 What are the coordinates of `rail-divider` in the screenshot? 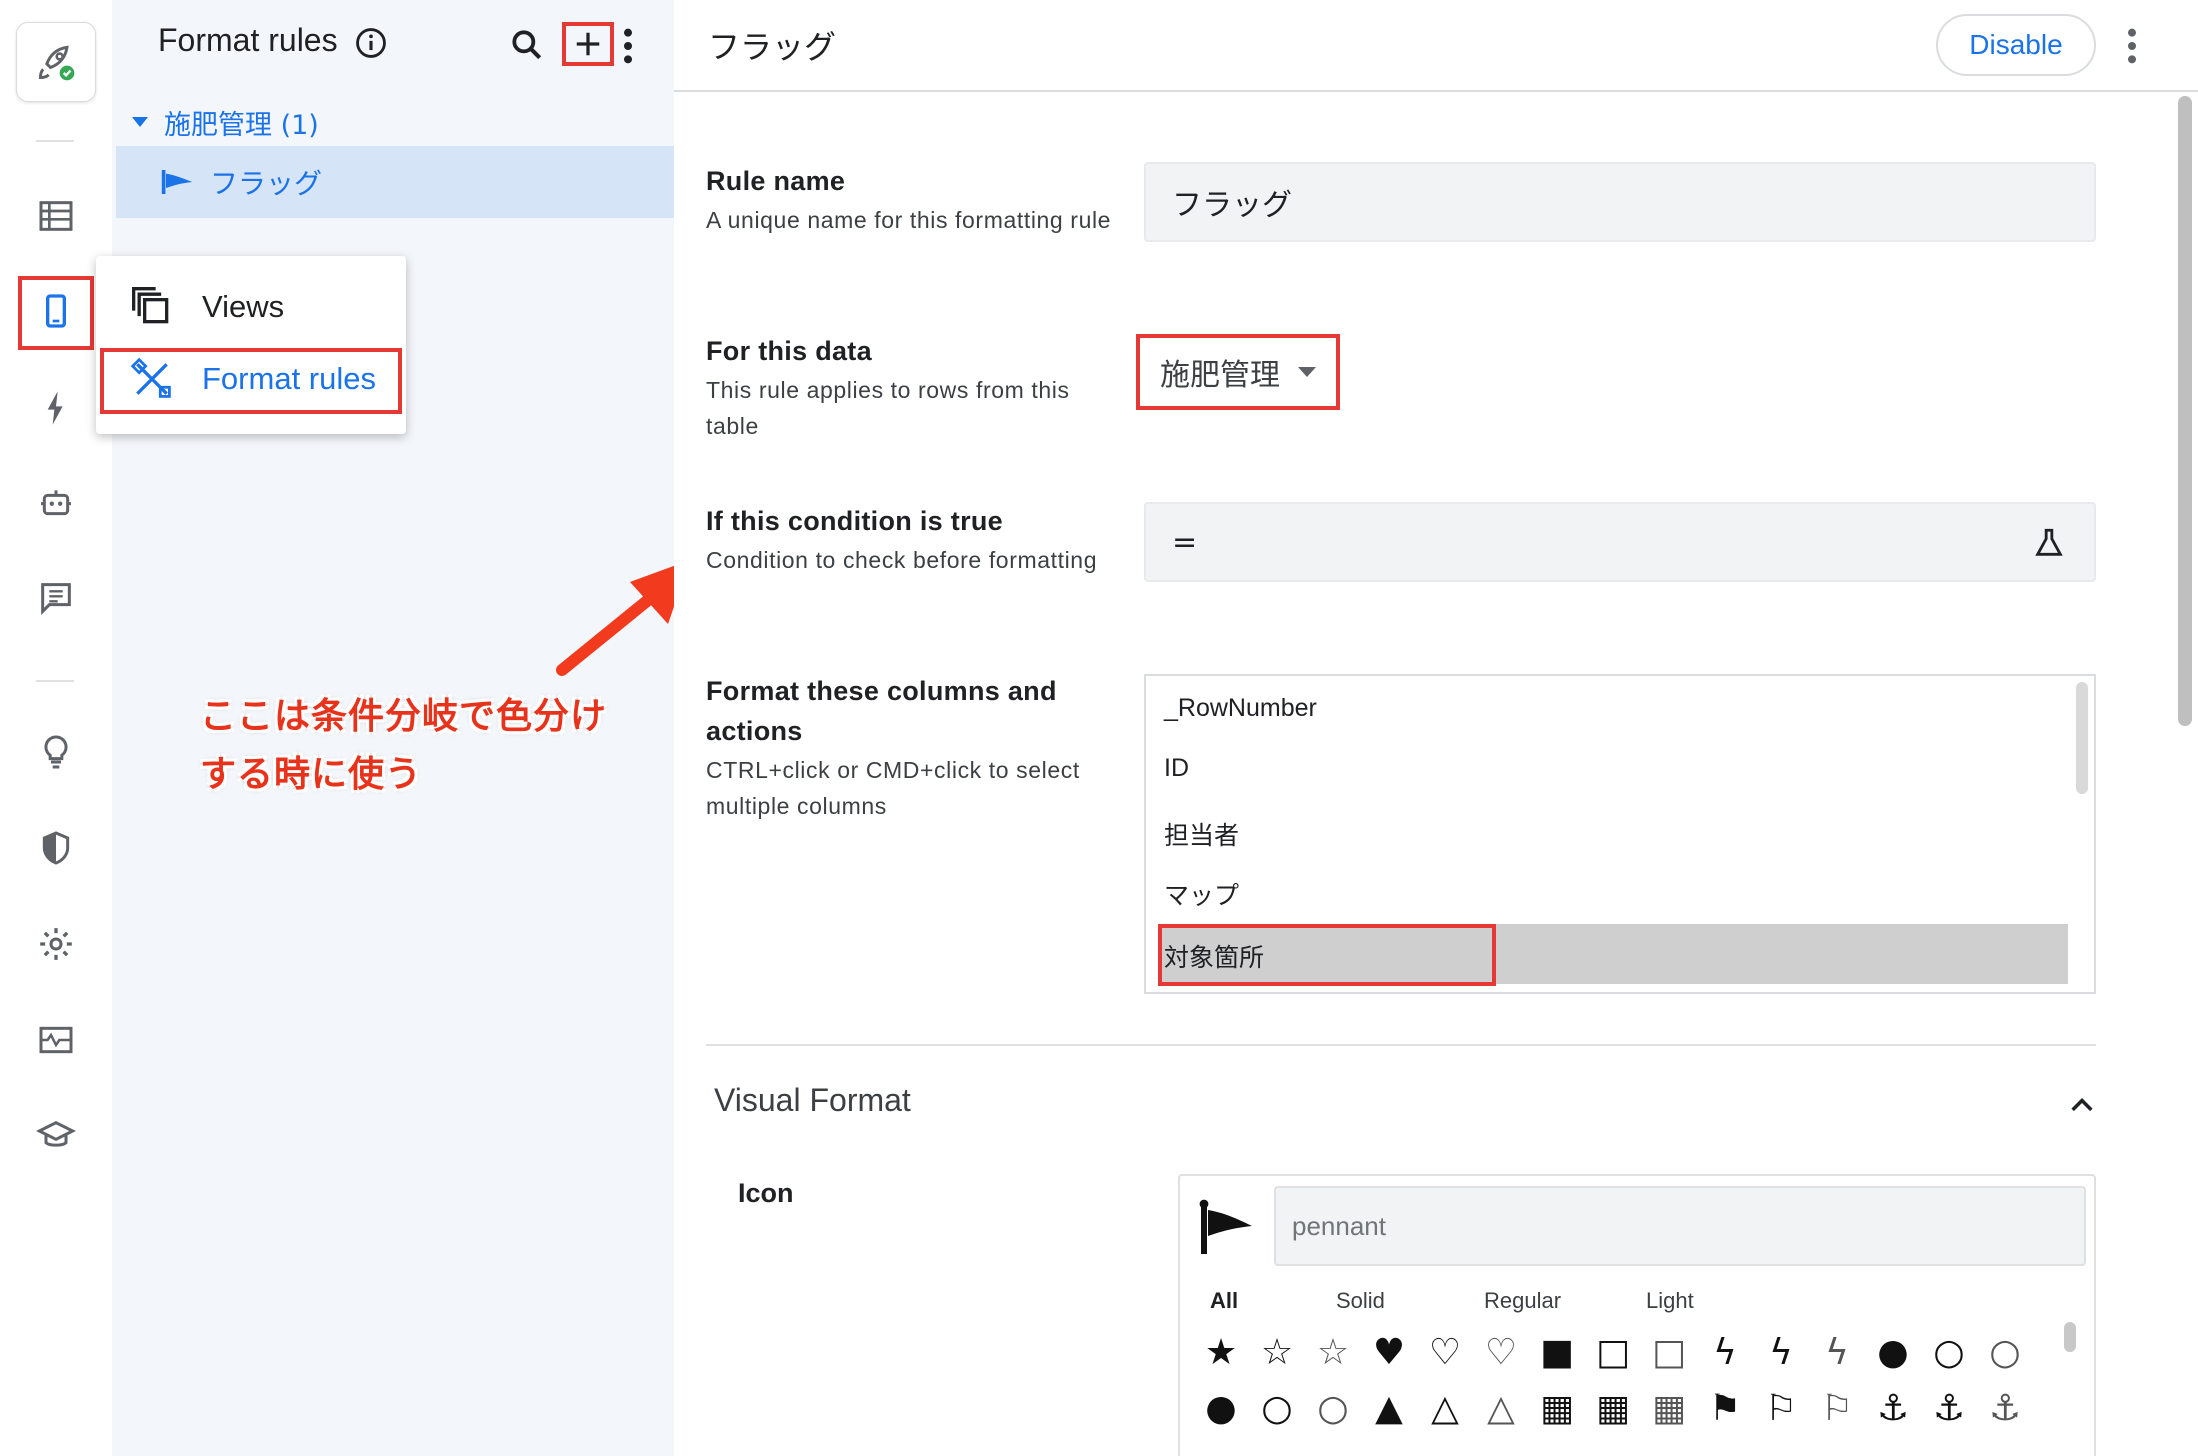 It's located at (55, 681).